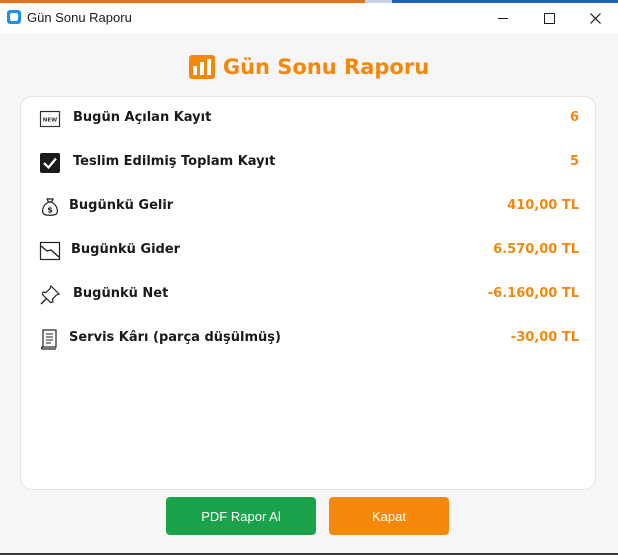 This screenshot has width=618, height=555. I want to click on minimize-button, so click(503, 18).